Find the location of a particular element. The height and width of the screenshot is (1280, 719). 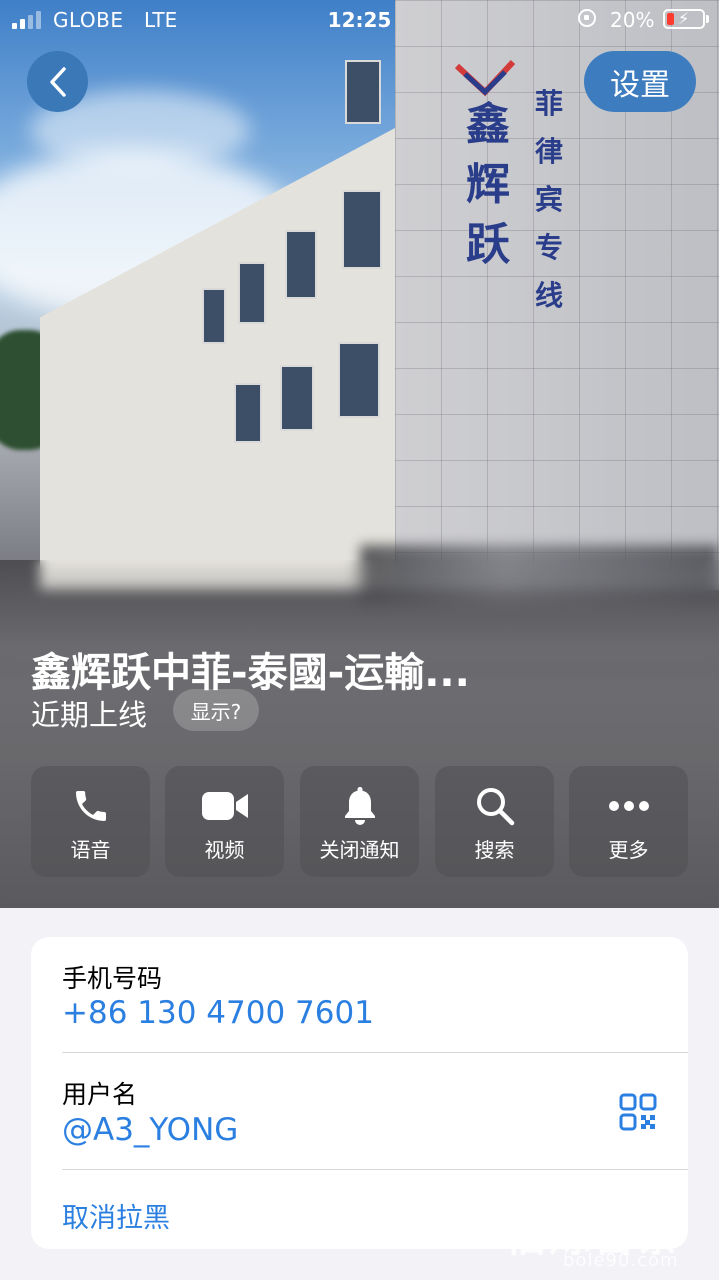

qr-code-icon is located at coordinates (638, 1112).